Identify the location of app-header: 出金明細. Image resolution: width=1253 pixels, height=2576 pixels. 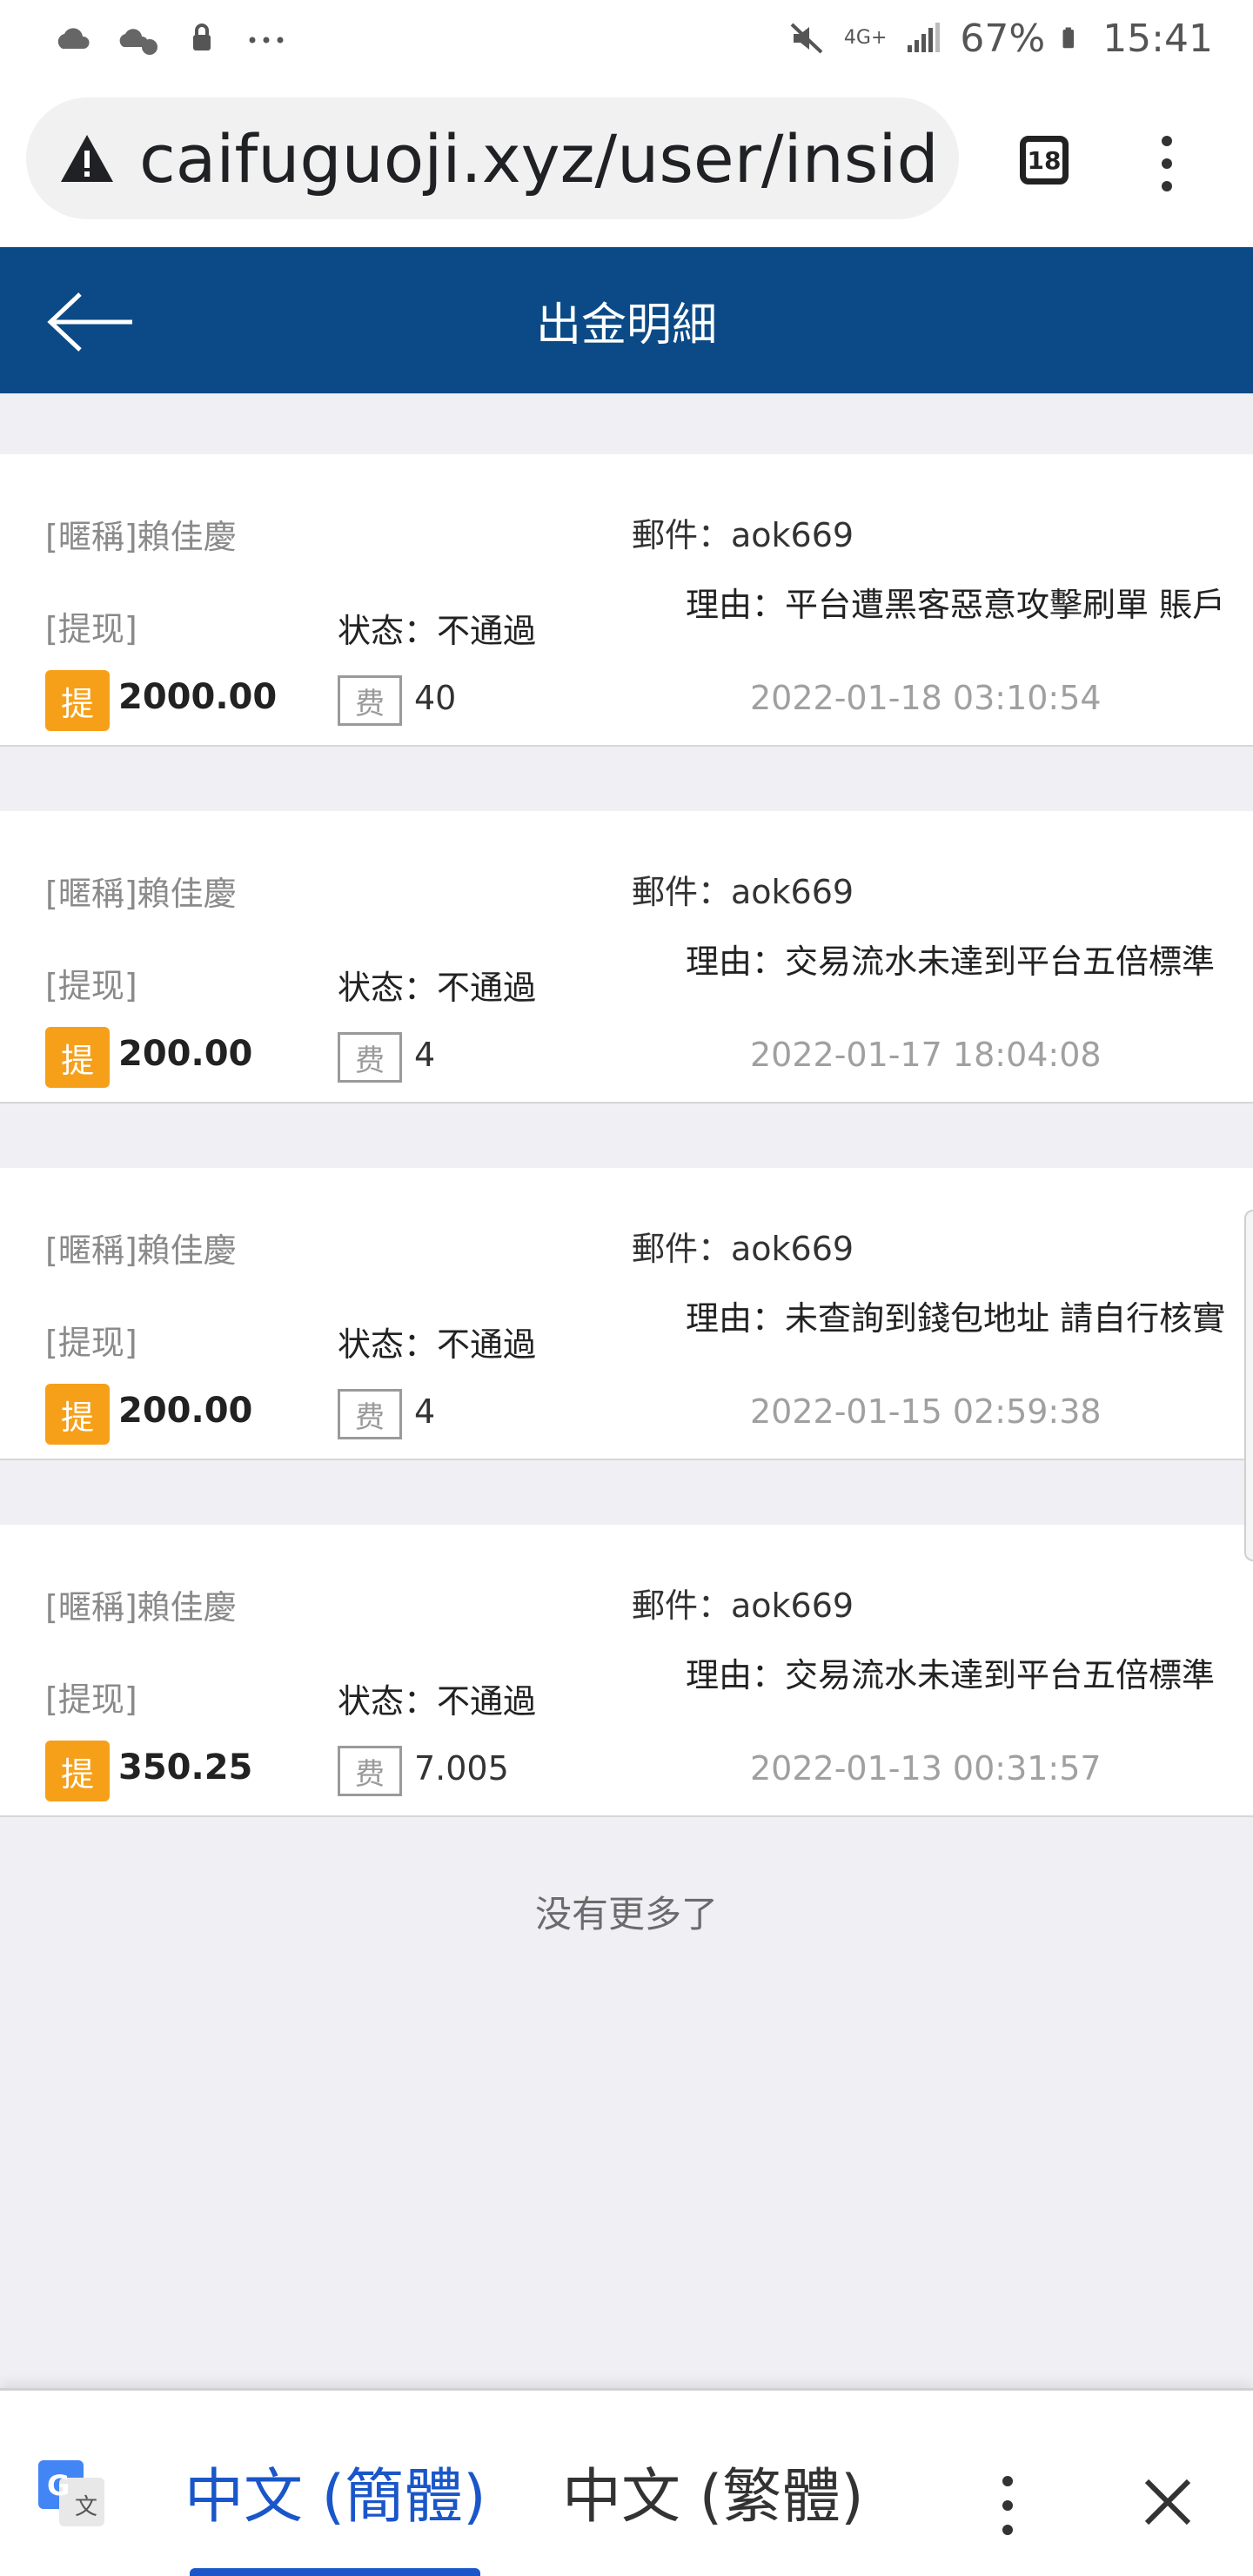
(626, 320).